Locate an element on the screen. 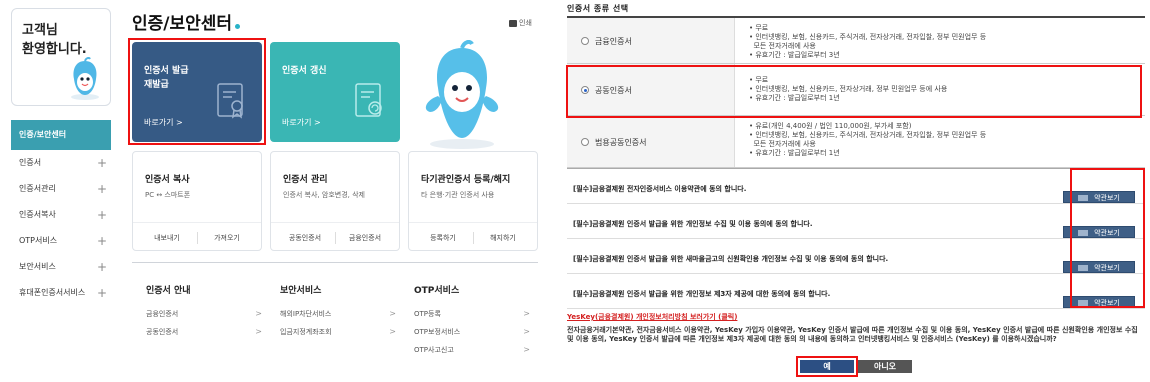 The height and width of the screenshot is (382, 1150). radio-label: 금융인증서 is located at coordinates (613, 41).